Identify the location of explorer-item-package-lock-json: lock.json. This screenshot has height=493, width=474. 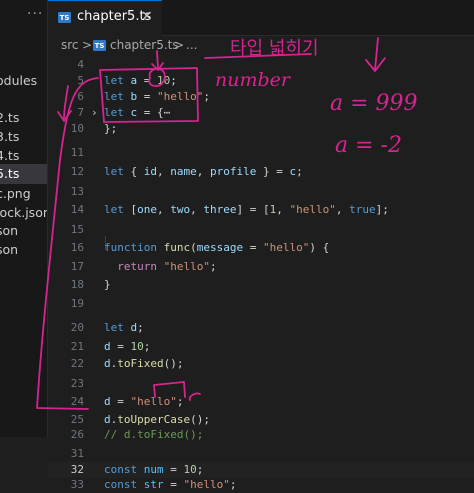
(23, 213).